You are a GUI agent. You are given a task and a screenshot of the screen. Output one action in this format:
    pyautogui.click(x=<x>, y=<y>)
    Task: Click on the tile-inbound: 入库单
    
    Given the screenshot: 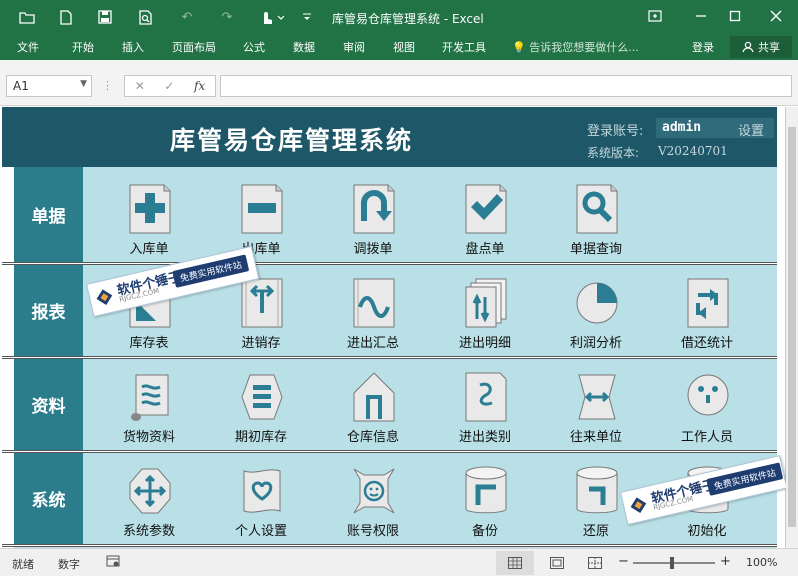 What is the action you would take?
    pyautogui.click(x=149, y=228)
    